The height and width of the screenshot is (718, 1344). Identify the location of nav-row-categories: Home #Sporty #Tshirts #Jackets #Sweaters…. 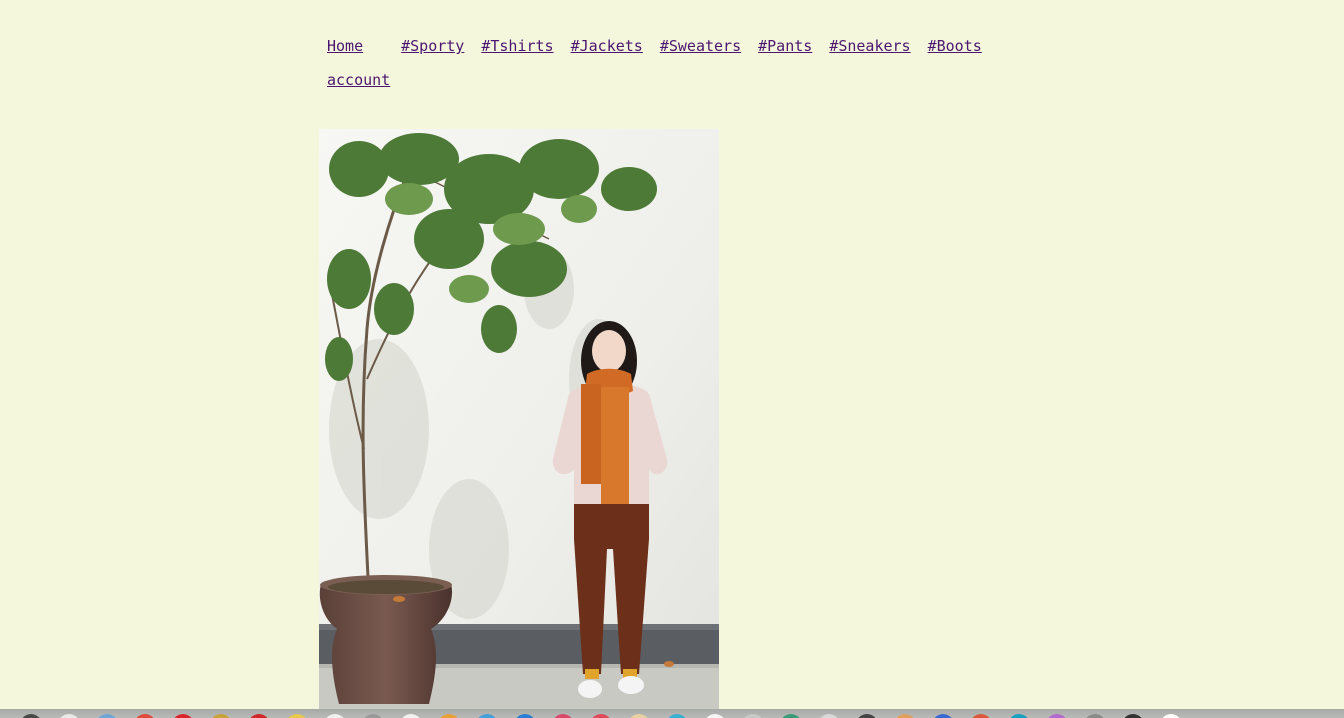
(687, 53).